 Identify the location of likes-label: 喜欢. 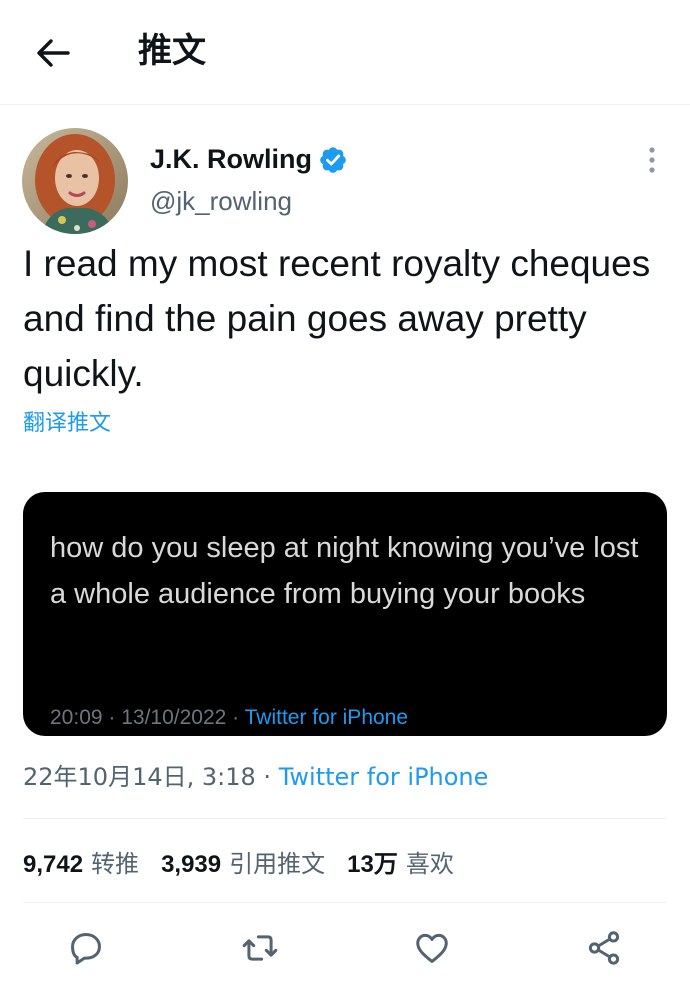
(429, 863).